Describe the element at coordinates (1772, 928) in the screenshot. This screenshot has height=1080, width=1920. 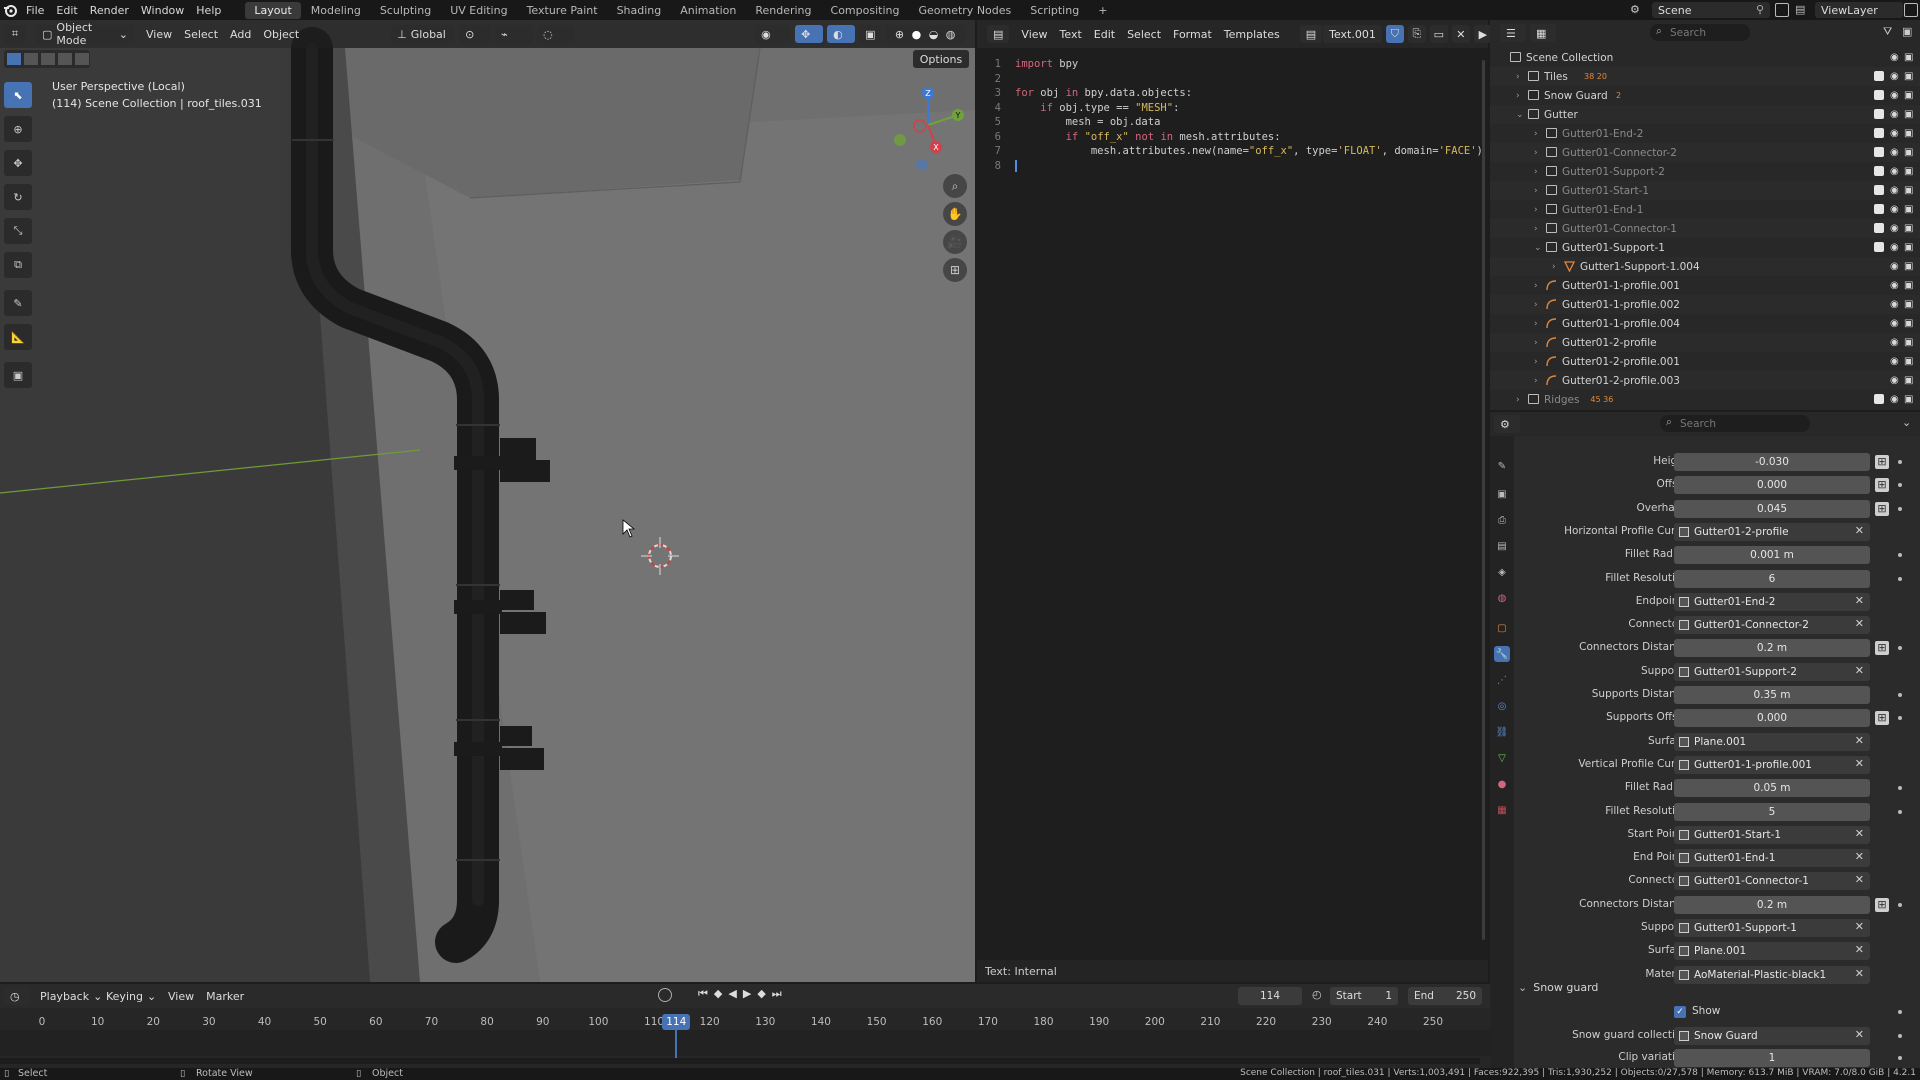
I see `object-picker-field: Gutter01-Support-1 ✕` at that location.